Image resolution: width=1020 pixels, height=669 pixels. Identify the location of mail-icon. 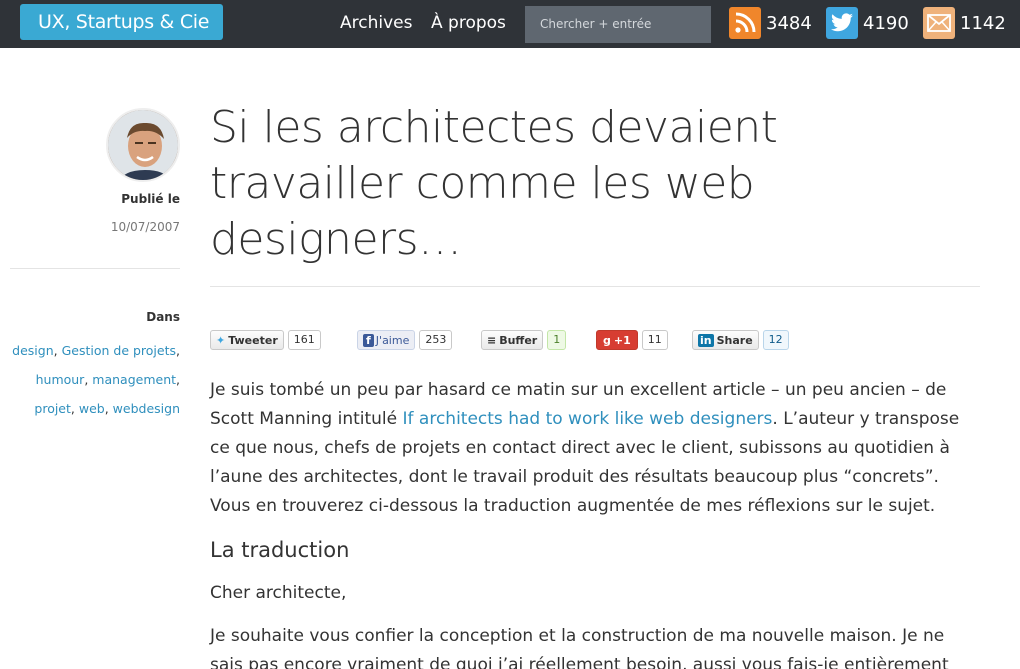
(939, 23).